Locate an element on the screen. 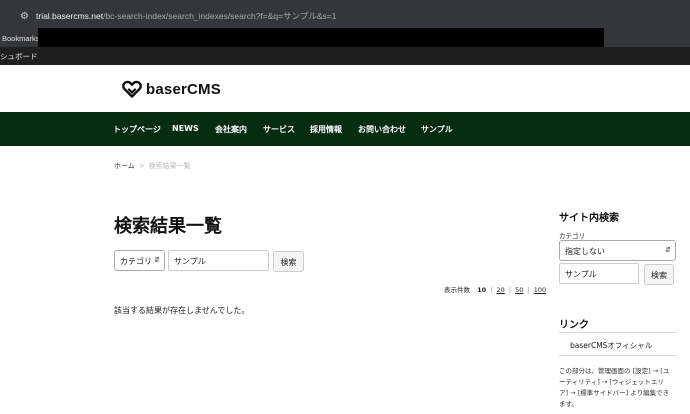  sidebar-category-label: カテゴリ is located at coordinates (572, 236).